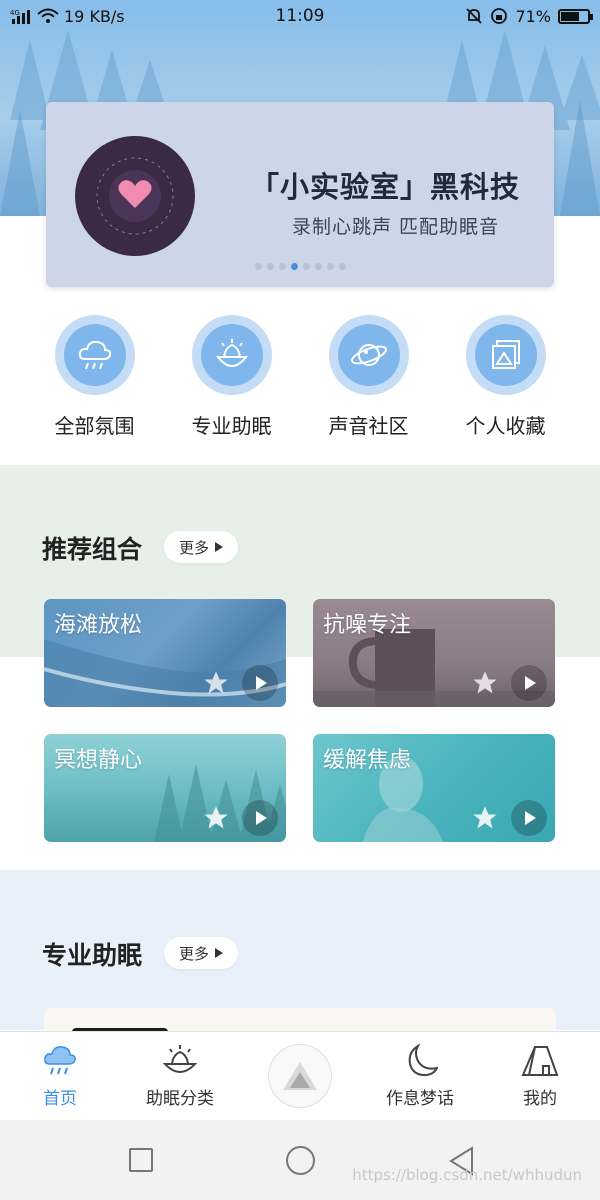  Describe the element at coordinates (60, 1098) in the screenshot. I see `nav-label: 首页` at that location.